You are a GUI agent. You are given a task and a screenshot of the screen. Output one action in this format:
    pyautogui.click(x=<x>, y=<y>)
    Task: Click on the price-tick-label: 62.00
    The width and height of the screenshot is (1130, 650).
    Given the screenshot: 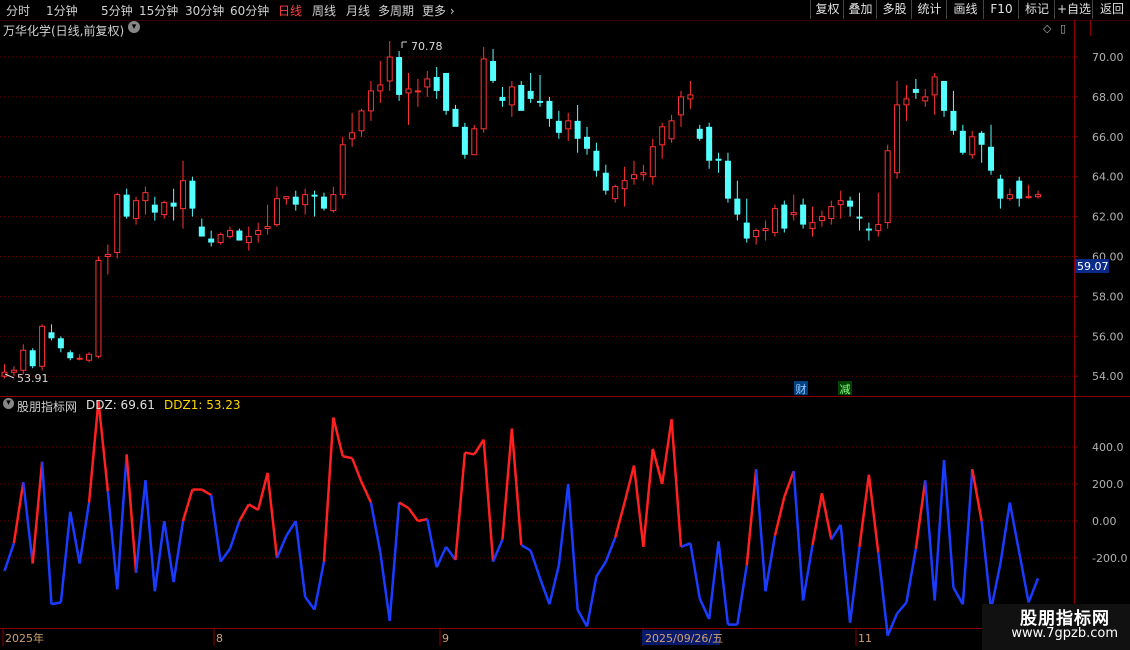 What is the action you would take?
    pyautogui.click(x=1108, y=217)
    